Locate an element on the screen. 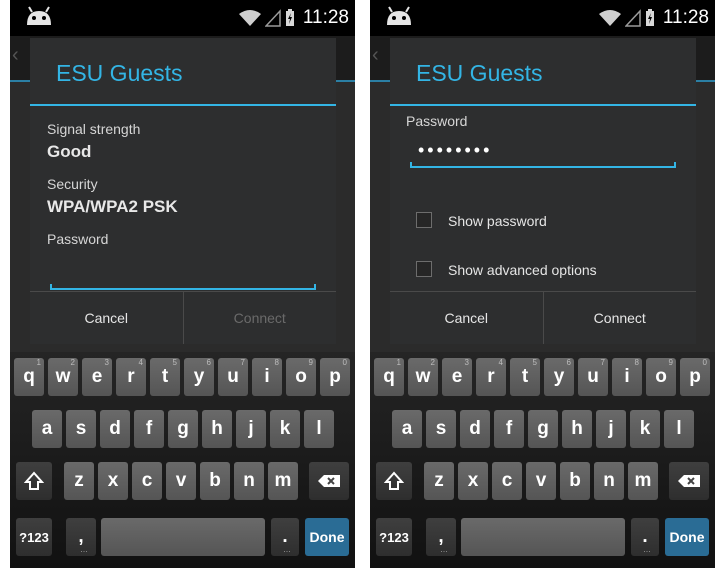 The width and height of the screenshot is (715, 568). password-input: •••••••• is located at coordinates (543, 152).